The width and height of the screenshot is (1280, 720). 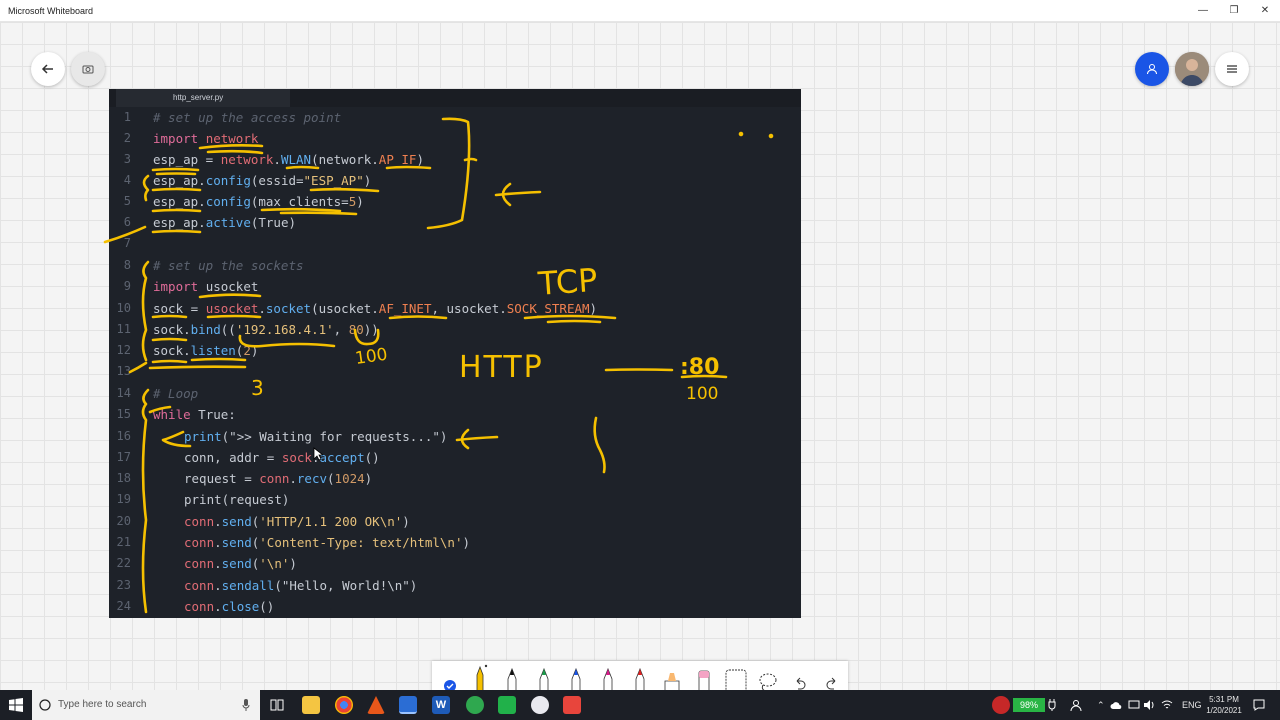 What do you see at coordinates (800, 678) in the screenshot?
I see `undo-button` at bounding box center [800, 678].